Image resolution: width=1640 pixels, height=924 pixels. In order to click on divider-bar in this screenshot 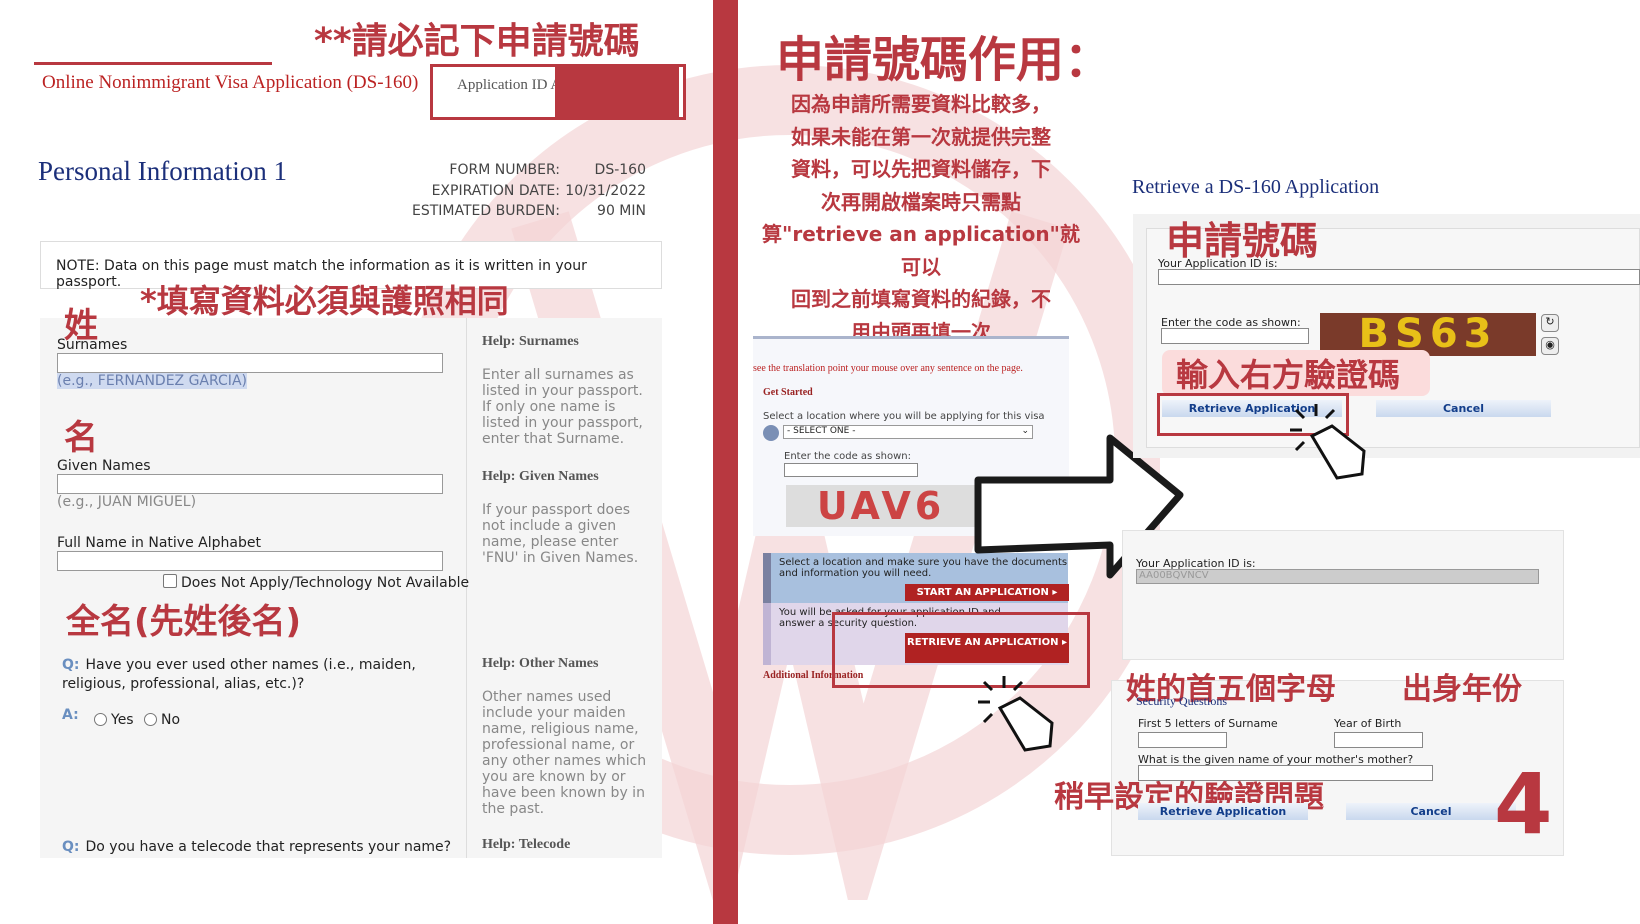, I will do `click(725, 462)`.